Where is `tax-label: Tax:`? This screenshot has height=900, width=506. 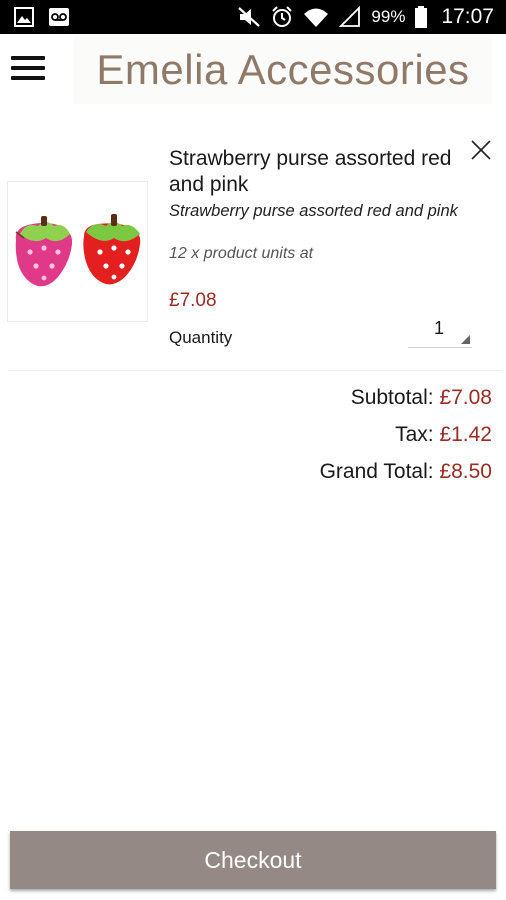
tax-label: Tax: is located at coordinates (414, 434).